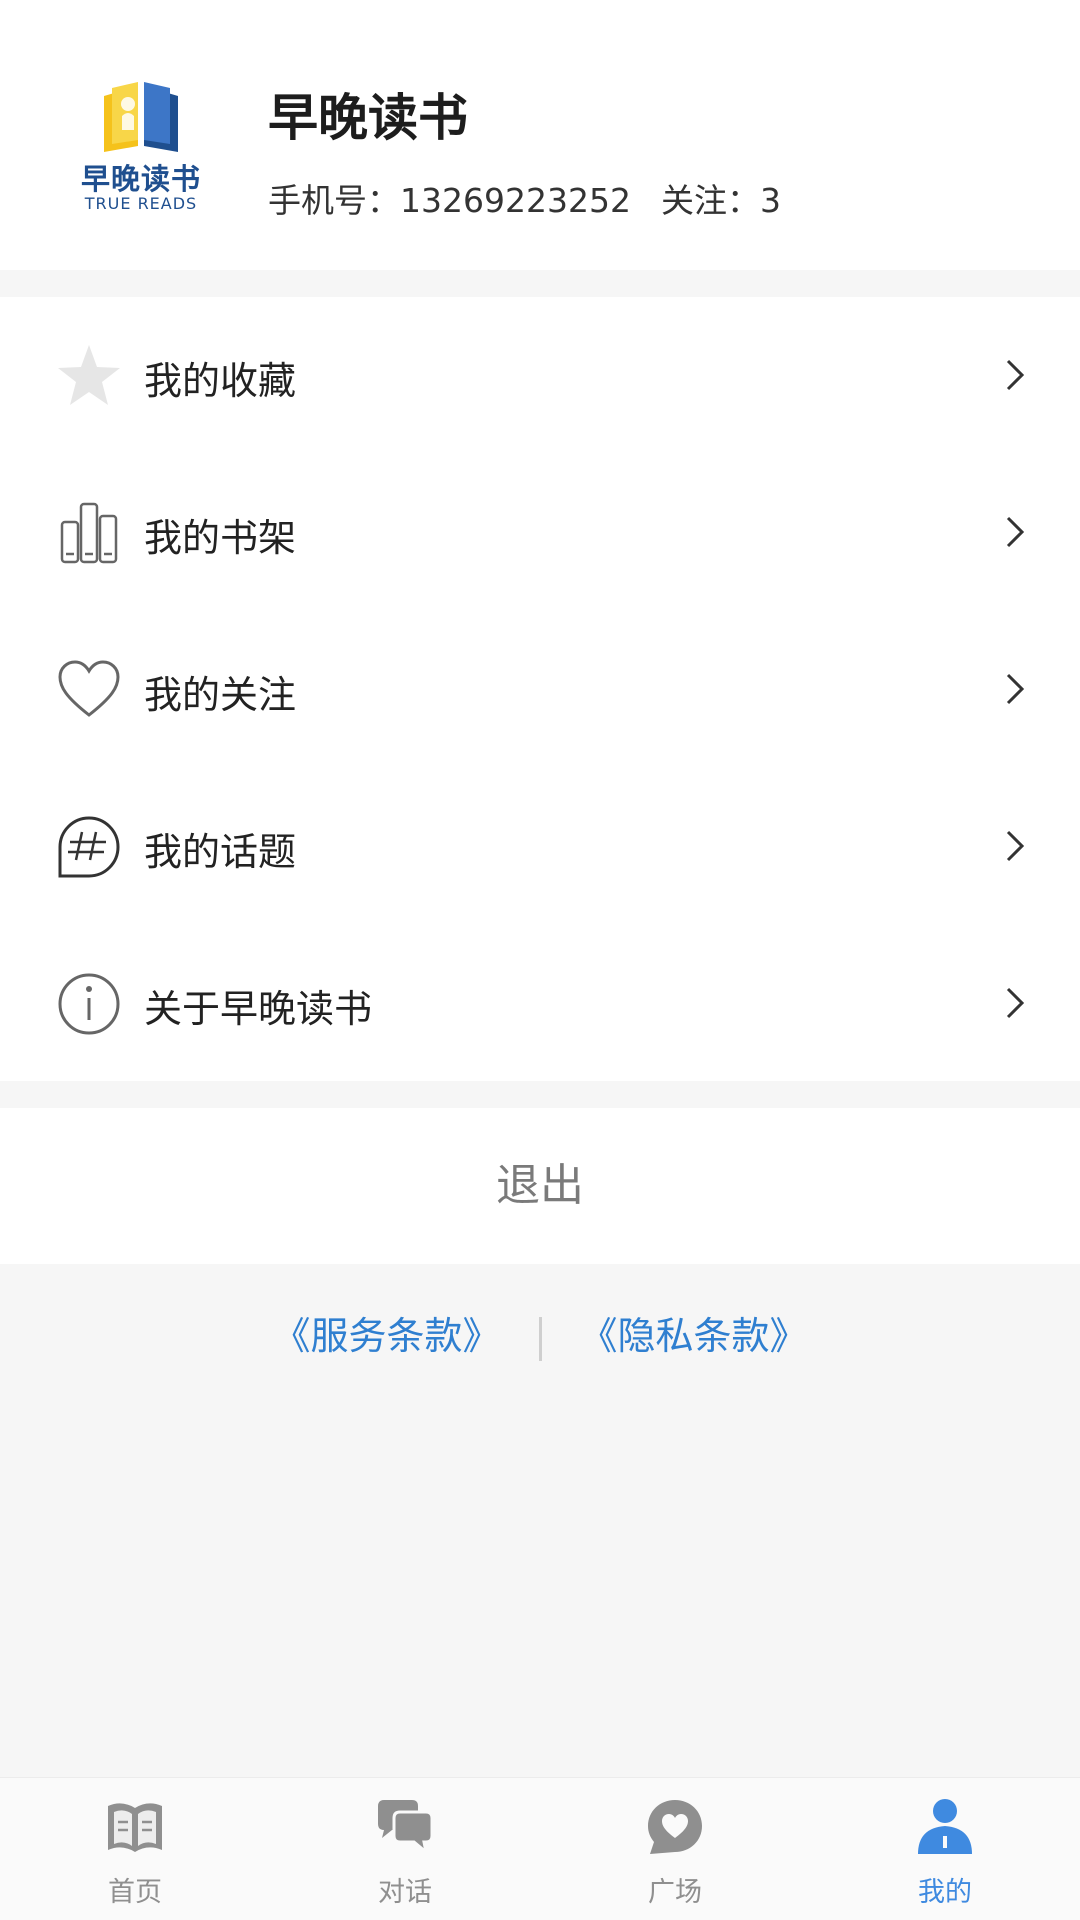 This screenshot has width=1080, height=1920. What do you see at coordinates (220, 852) in the screenshot?
I see `menu-item-label: 我的话题` at bounding box center [220, 852].